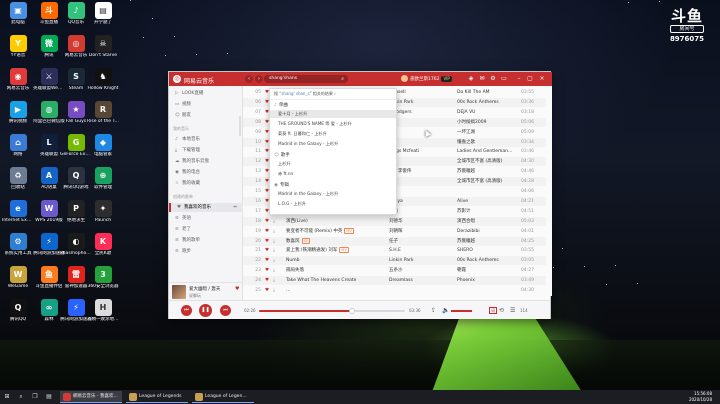 The image size is (720, 404). I want to click on desktop-icon: Y YY语音, so click(18, 46).